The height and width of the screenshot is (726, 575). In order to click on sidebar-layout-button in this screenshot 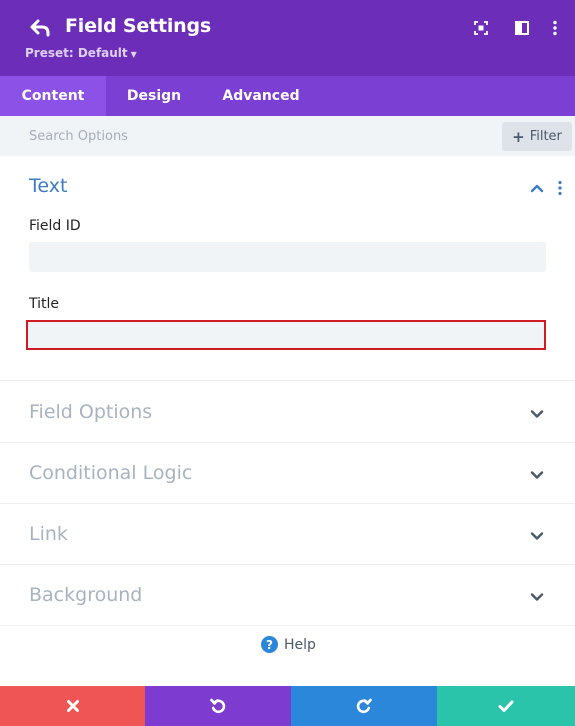, I will do `click(522, 28)`.